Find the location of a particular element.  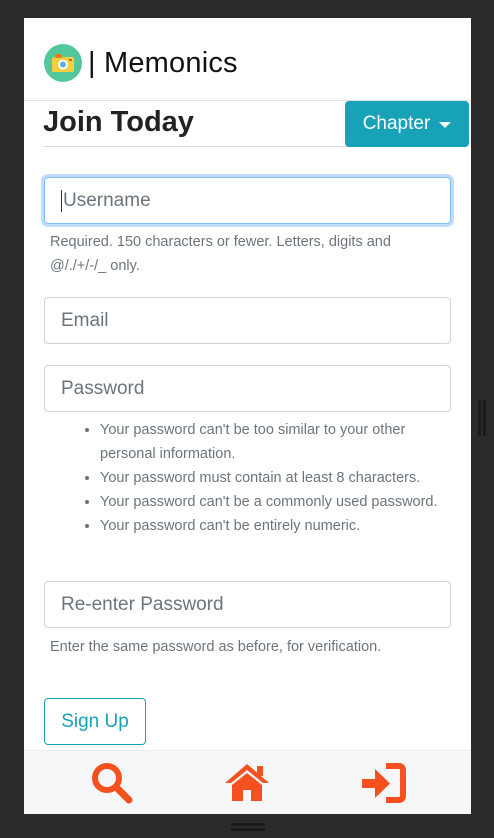

text-cursor is located at coordinates (61, 200).